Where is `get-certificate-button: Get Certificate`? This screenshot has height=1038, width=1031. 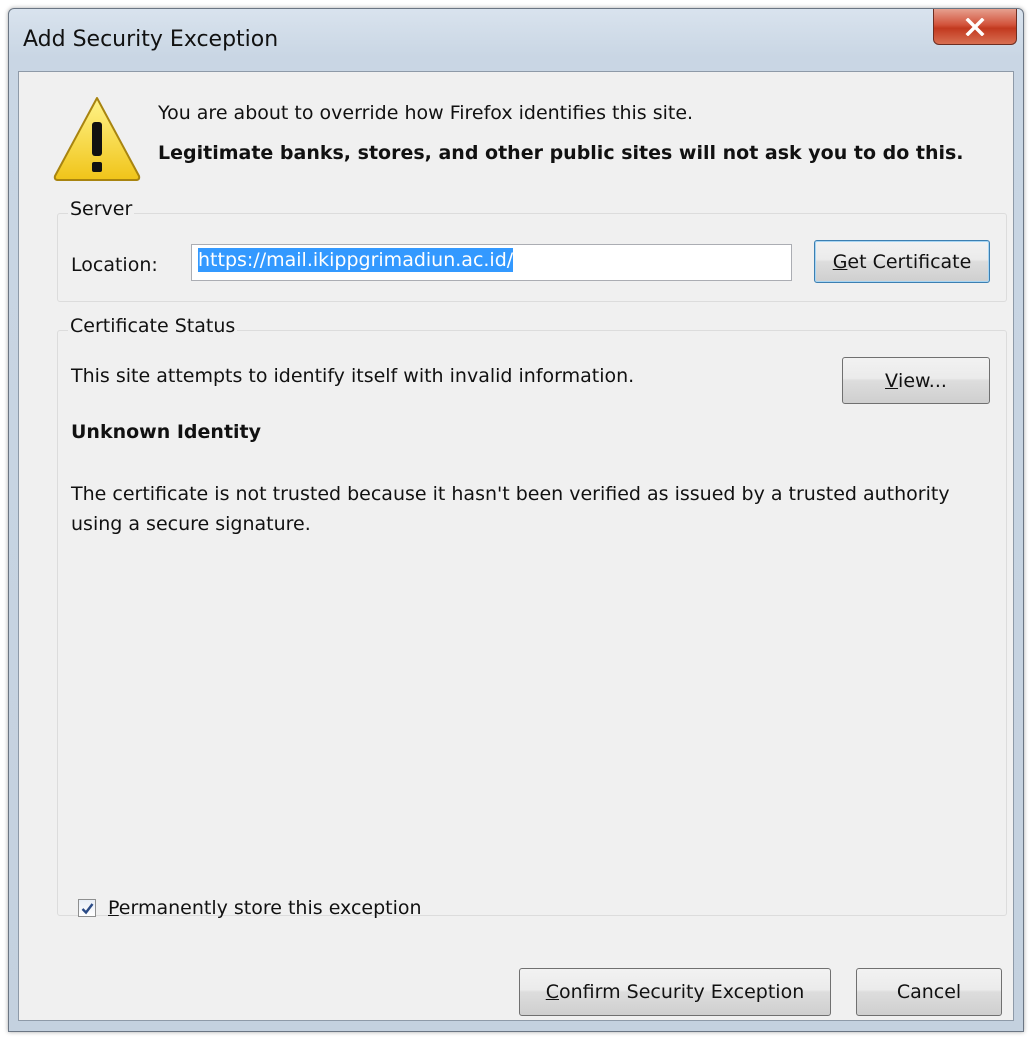 get-certificate-button: Get Certificate is located at coordinates (902, 261).